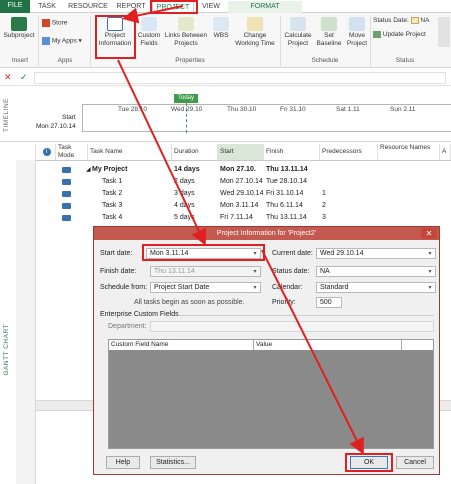 The height and width of the screenshot is (484, 451). Describe the element at coordinates (162, 152) in the screenshot. I see `arrow-to-start-date` at that location.